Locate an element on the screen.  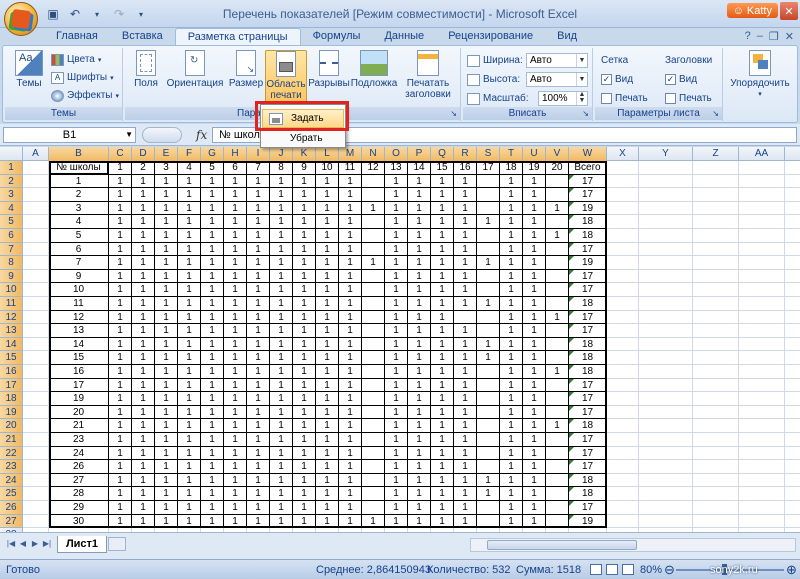
cell-a22 is located at coordinates (36, 453).